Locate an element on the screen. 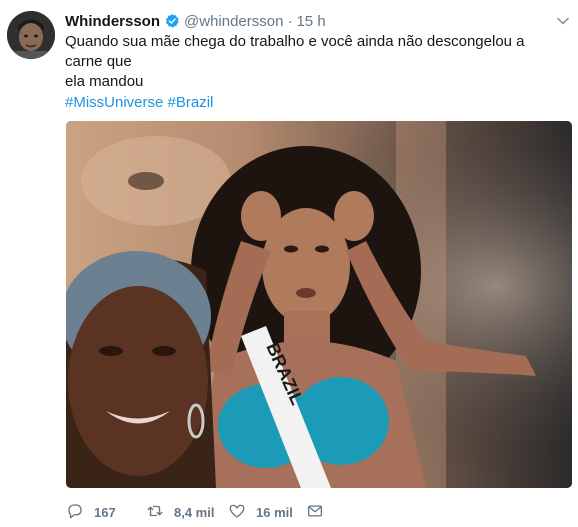 This screenshot has width=578, height=527. message-icon is located at coordinates (315, 512).